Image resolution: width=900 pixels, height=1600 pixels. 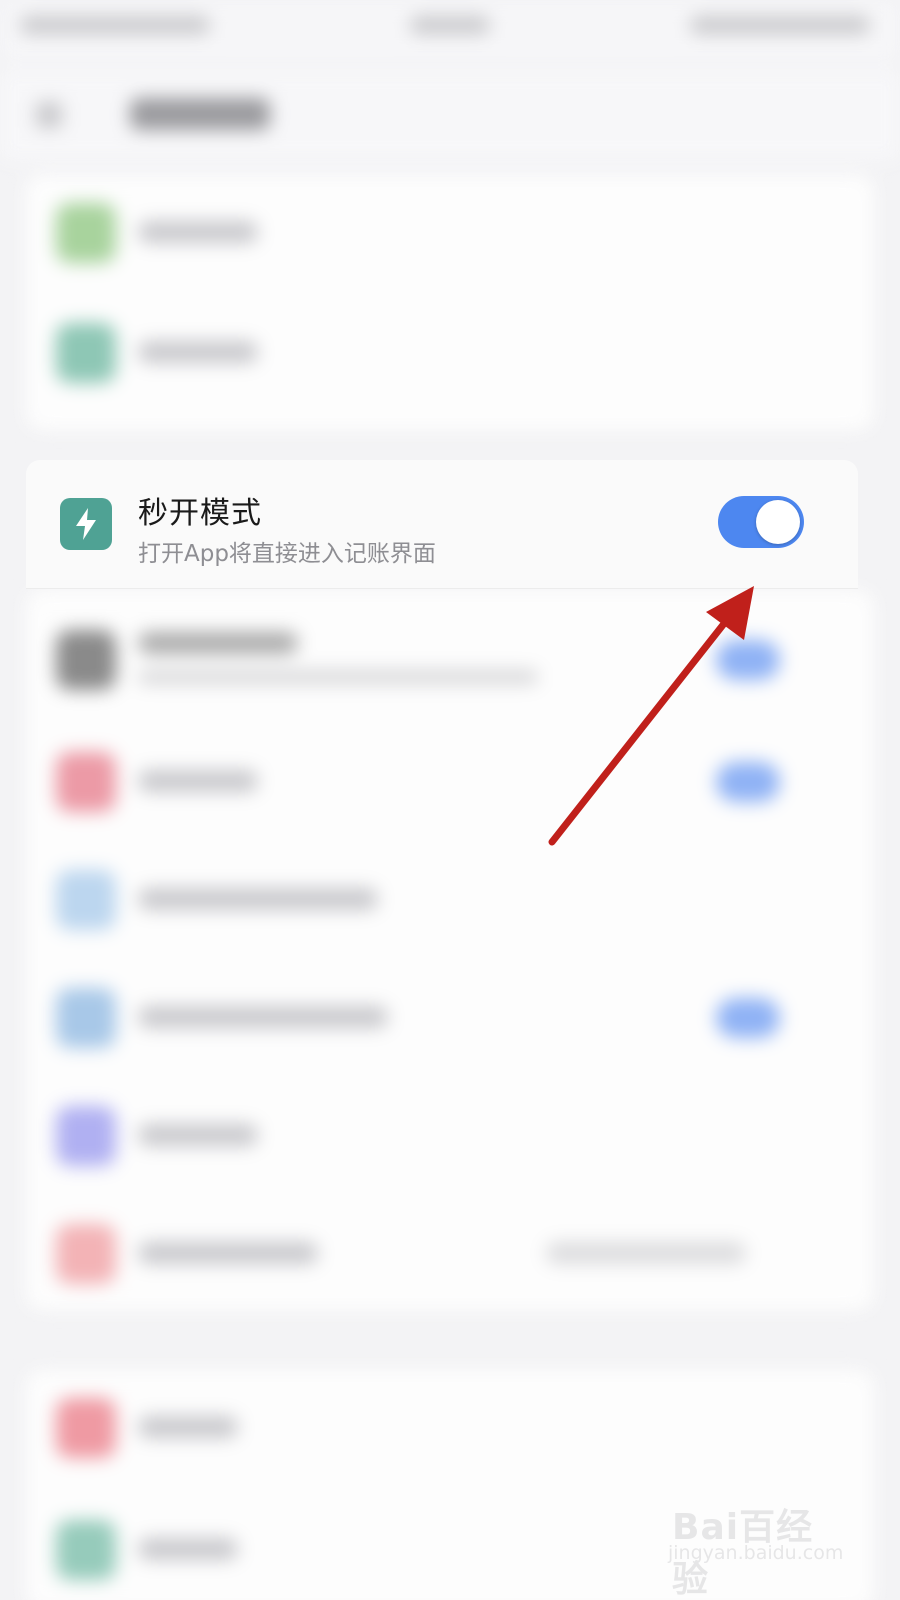 I want to click on lightning-icon, so click(x=86, y=524).